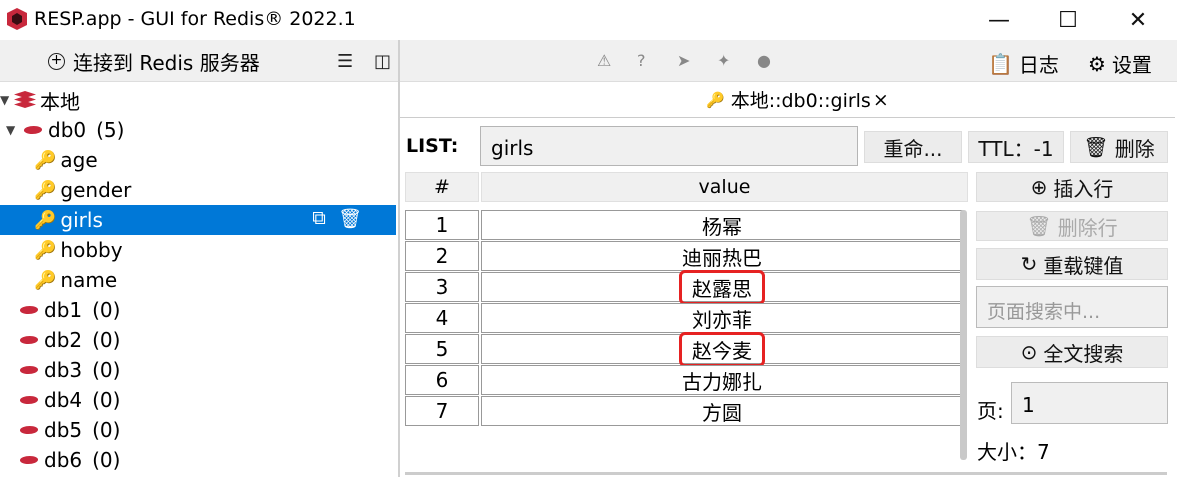 The height and width of the screenshot is (477, 1177). I want to click on table-row: 3 赵露思, so click(686, 287).